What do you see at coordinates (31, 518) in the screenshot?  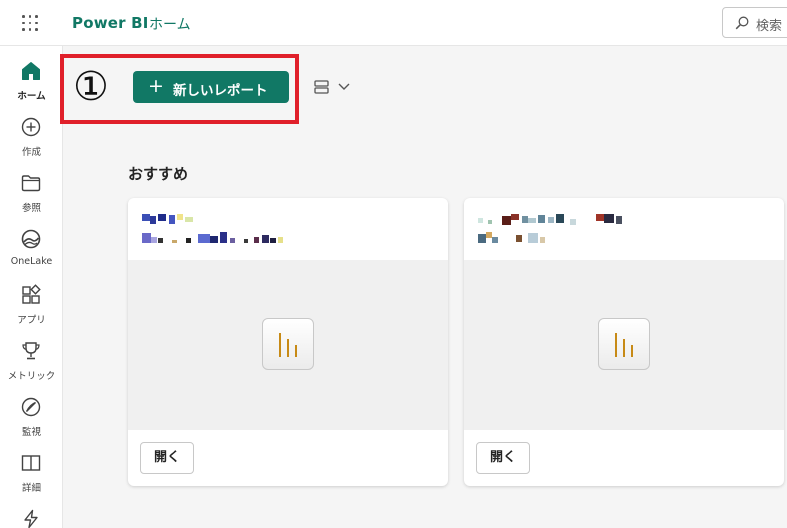 I see `workloads-icon` at bounding box center [31, 518].